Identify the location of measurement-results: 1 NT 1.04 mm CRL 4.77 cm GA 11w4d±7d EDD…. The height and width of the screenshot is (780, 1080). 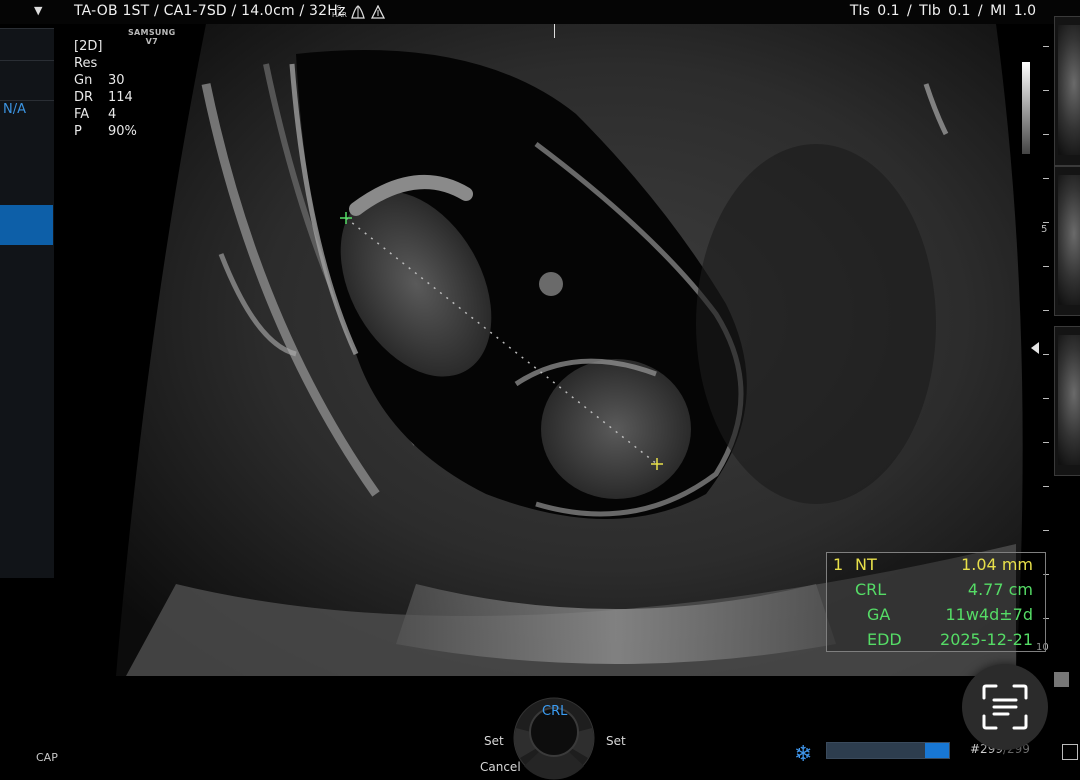
(936, 602).